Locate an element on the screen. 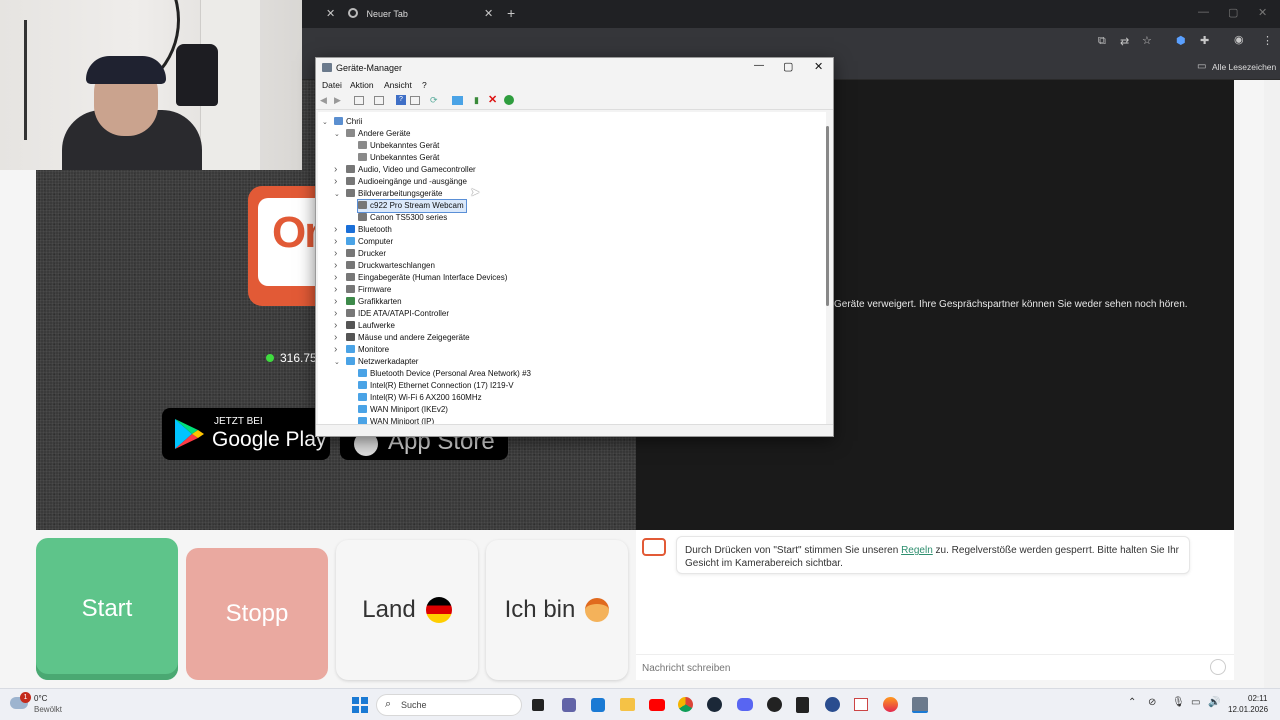 The width and height of the screenshot is (1280, 720). puzzle-icon: ✚ is located at coordinates (1204, 40).